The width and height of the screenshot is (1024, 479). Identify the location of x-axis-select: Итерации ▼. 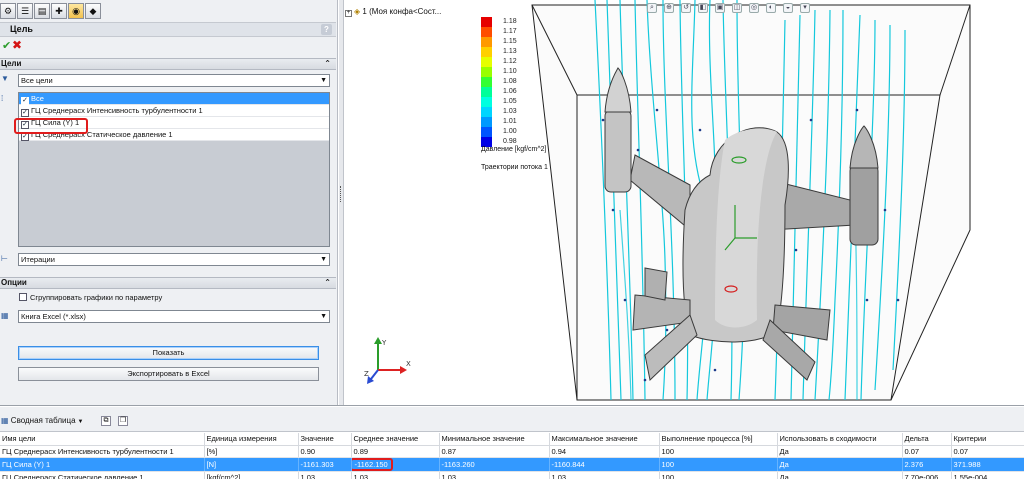
(174, 259).